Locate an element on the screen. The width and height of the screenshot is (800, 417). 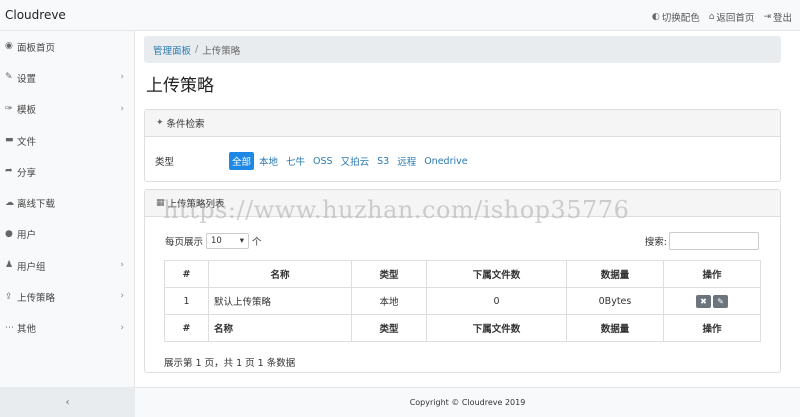
cell-size: 0Bytes is located at coordinates (615, 301).